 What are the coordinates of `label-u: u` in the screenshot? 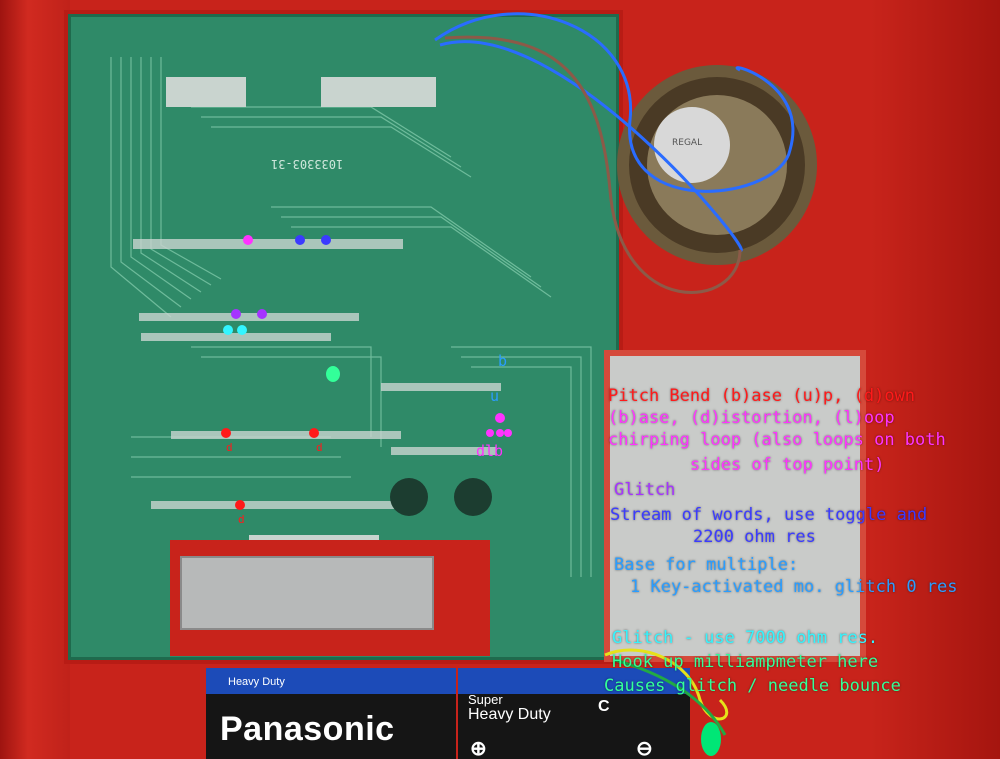 It's located at (495, 396).